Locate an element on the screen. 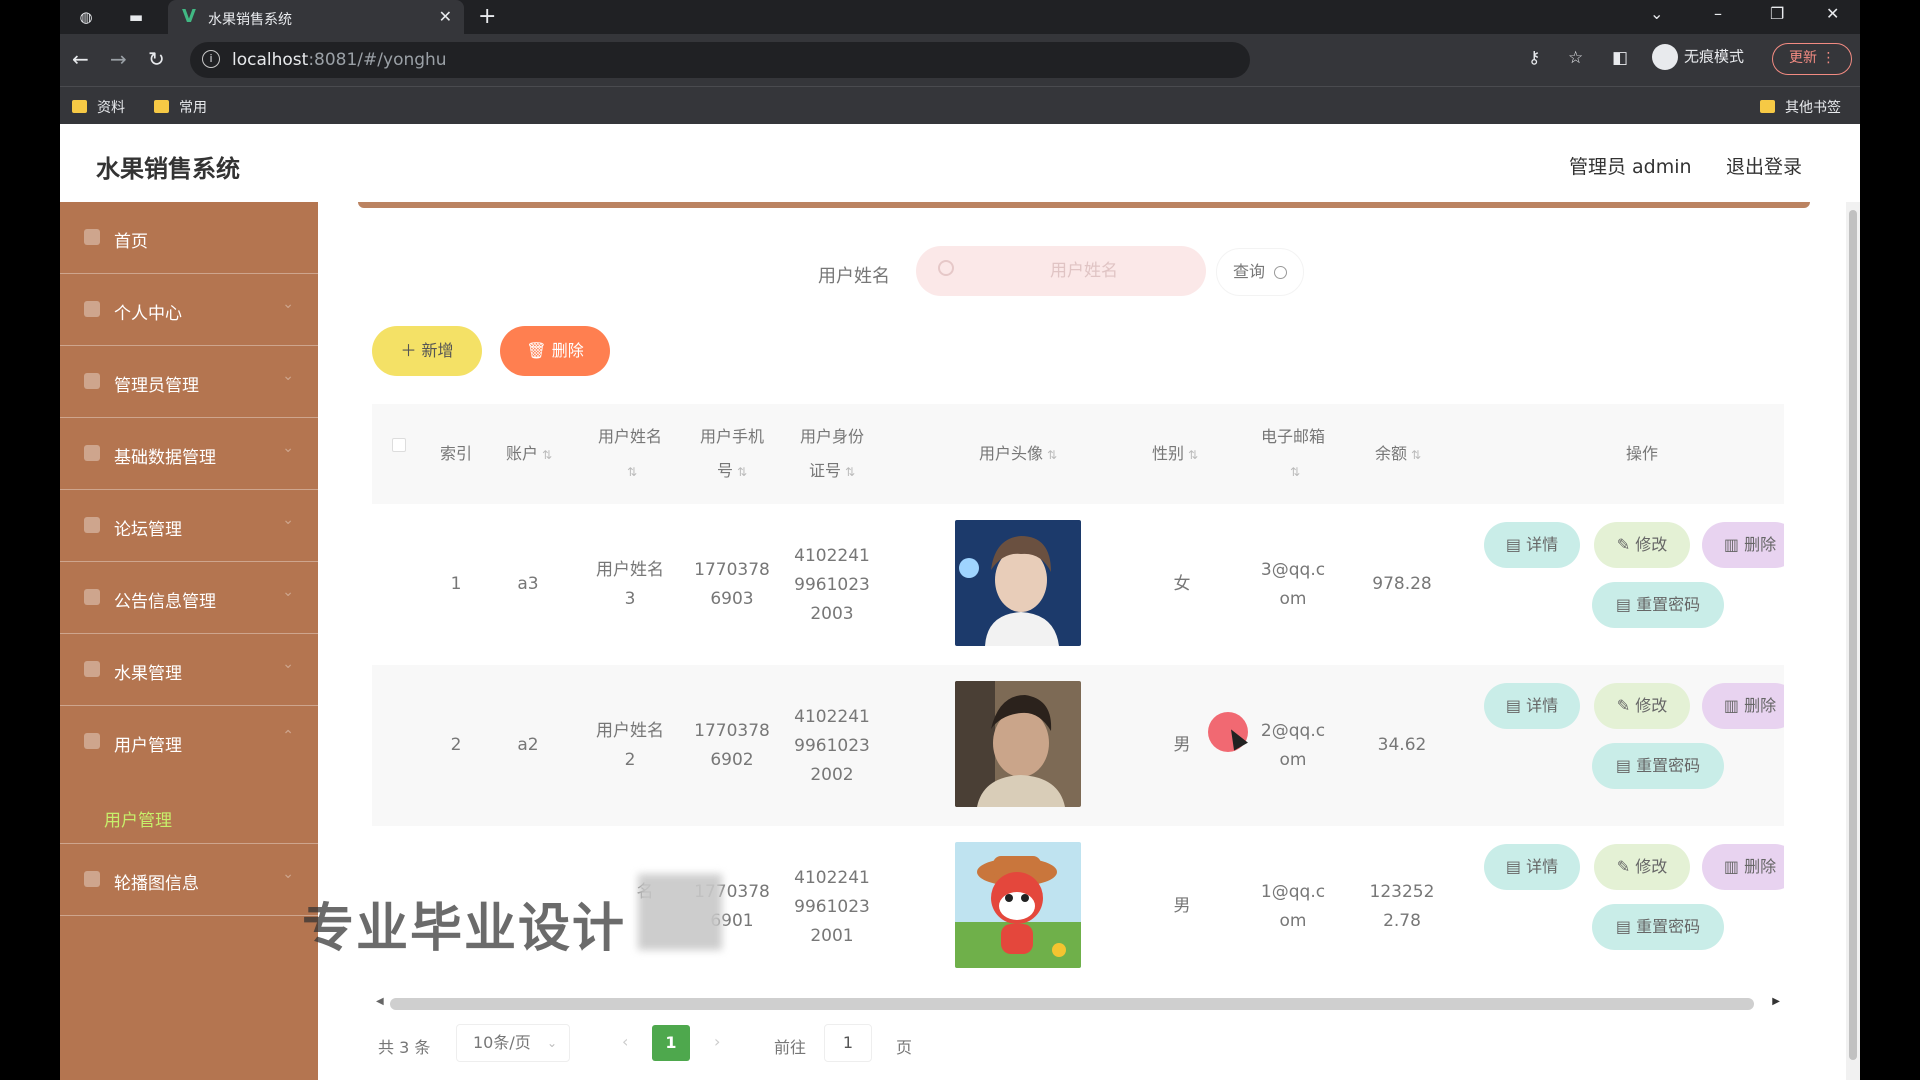 This screenshot has height=1080, width=1920. cell-text: 9961023 is located at coordinates (832, 907).